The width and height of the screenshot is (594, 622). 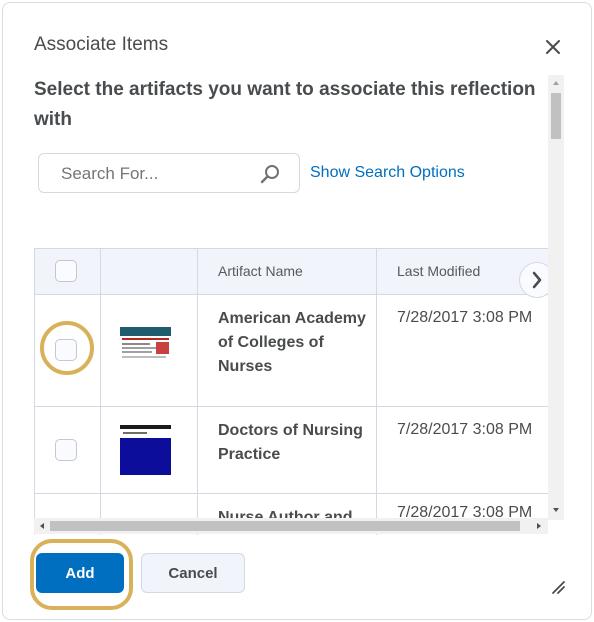 What do you see at coordinates (556, 510) in the screenshot?
I see `scroll-down-arrow-icon` at bounding box center [556, 510].